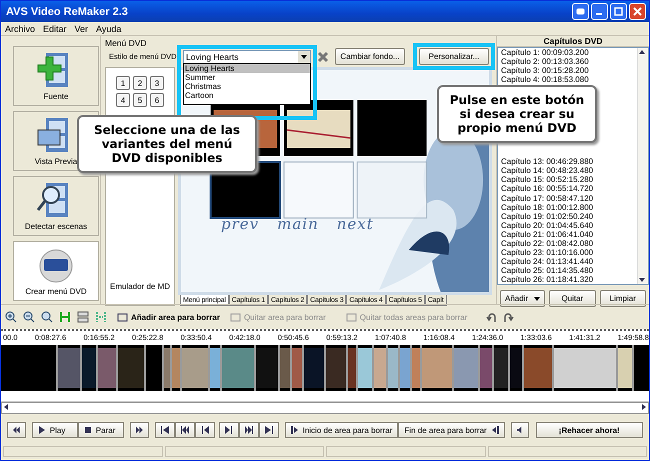  What do you see at coordinates (644, 407) in the screenshot?
I see `right-arrow-icon` at bounding box center [644, 407].